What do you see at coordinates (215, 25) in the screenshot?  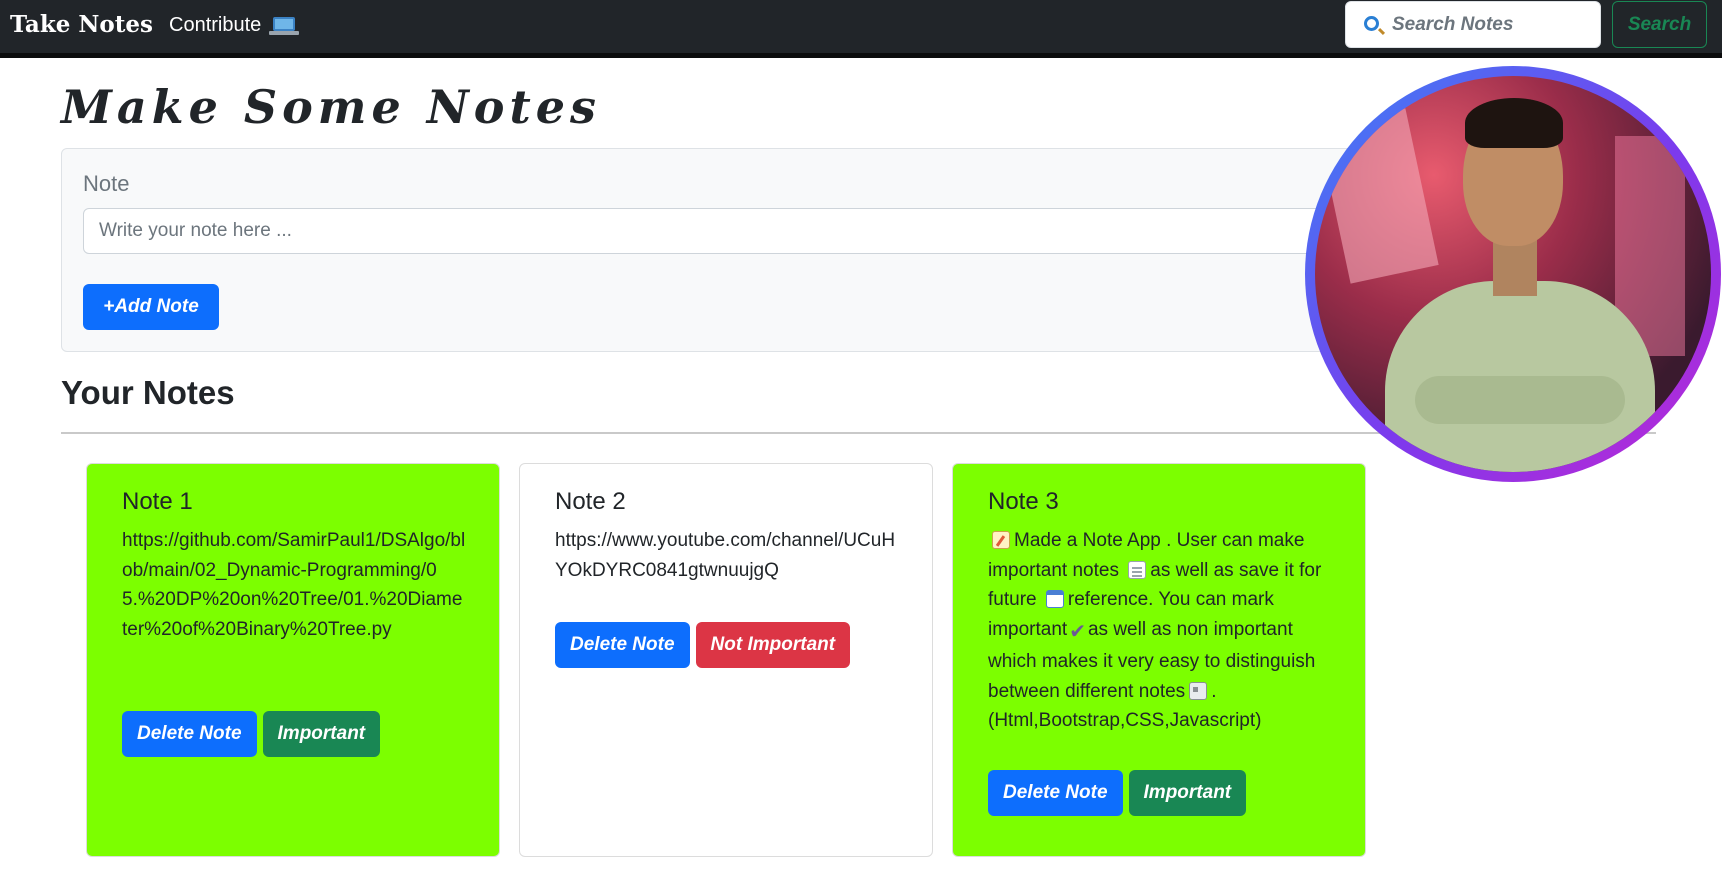 I see `contribute-label: Contribute` at bounding box center [215, 25].